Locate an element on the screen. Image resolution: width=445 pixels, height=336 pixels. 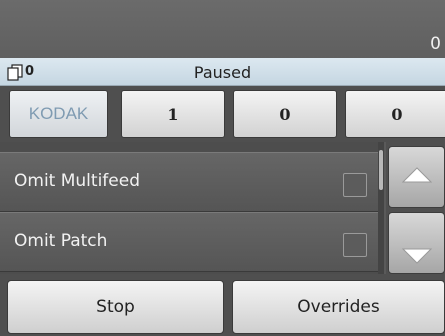
counter-value: 1 is located at coordinates (173, 114).